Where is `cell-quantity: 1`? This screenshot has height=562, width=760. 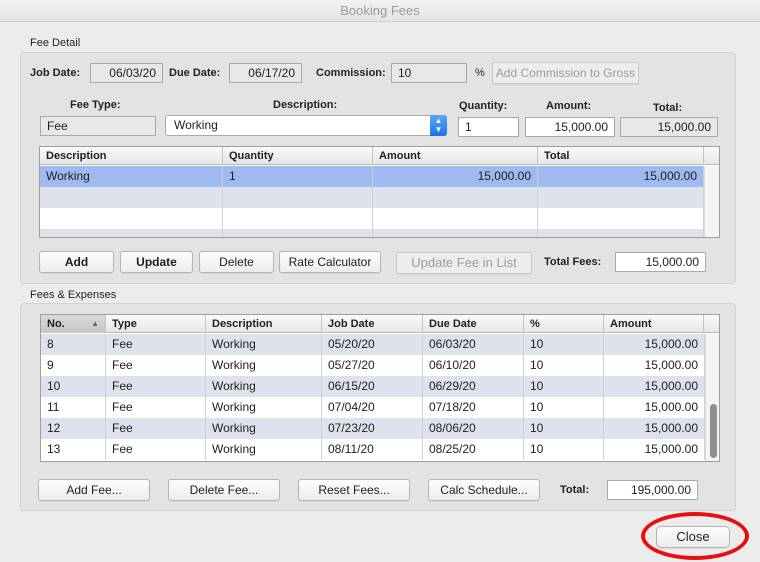 cell-quantity: 1 is located at coordinates (298, 176).